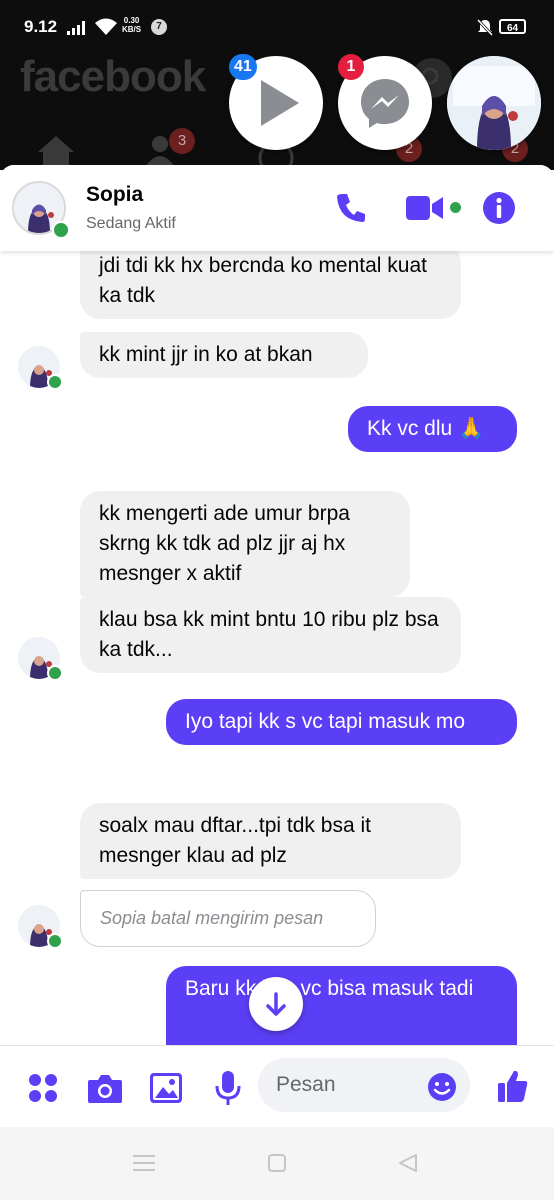 The height and width of the screenshot is (1200, 554). I want to click on signal-icon, so click(78, 28).